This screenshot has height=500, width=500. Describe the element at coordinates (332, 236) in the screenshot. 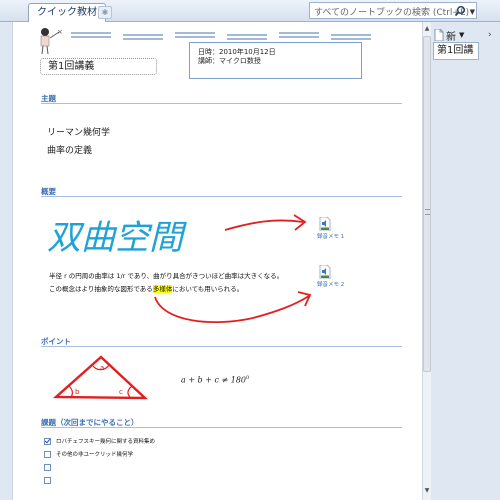

I see `audio-memo-label: 録音メモ 1` at that location.